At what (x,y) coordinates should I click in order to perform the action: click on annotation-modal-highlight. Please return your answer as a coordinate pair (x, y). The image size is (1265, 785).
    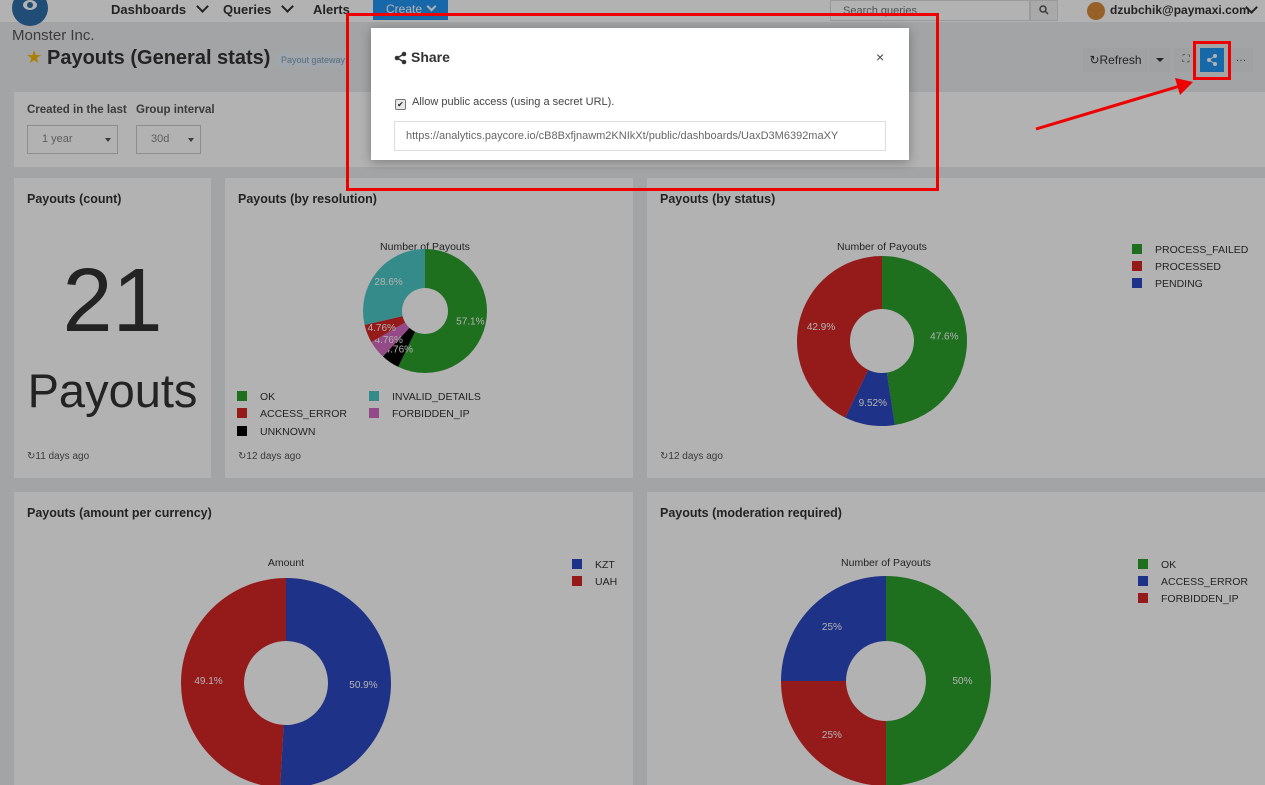
    Looking at the image, I should click on (642, 102).